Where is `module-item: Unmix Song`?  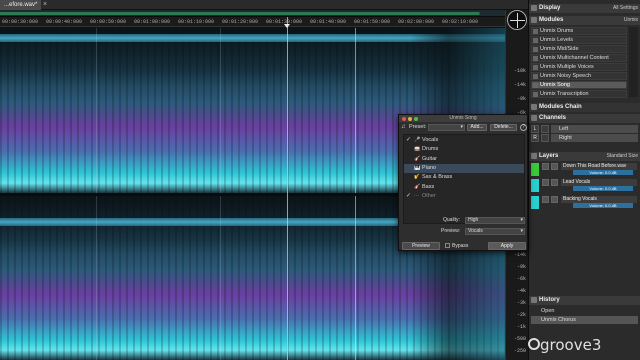
module-item: Unmix Song is located at coordinates (579, 85).